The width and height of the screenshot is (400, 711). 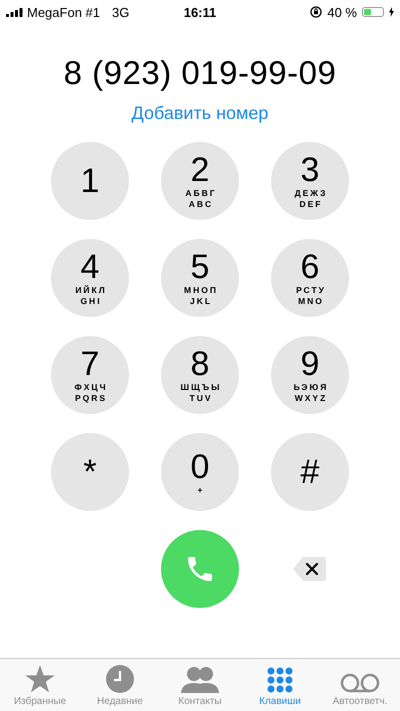 What do you see at coordinates (360, 683) in the screenshot?
I see `voicemail-icon` at bounding box center [360, 683].